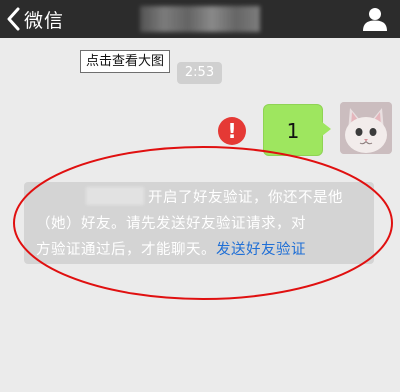  I want to click on send-failed-icon: !, so click(232, 131).